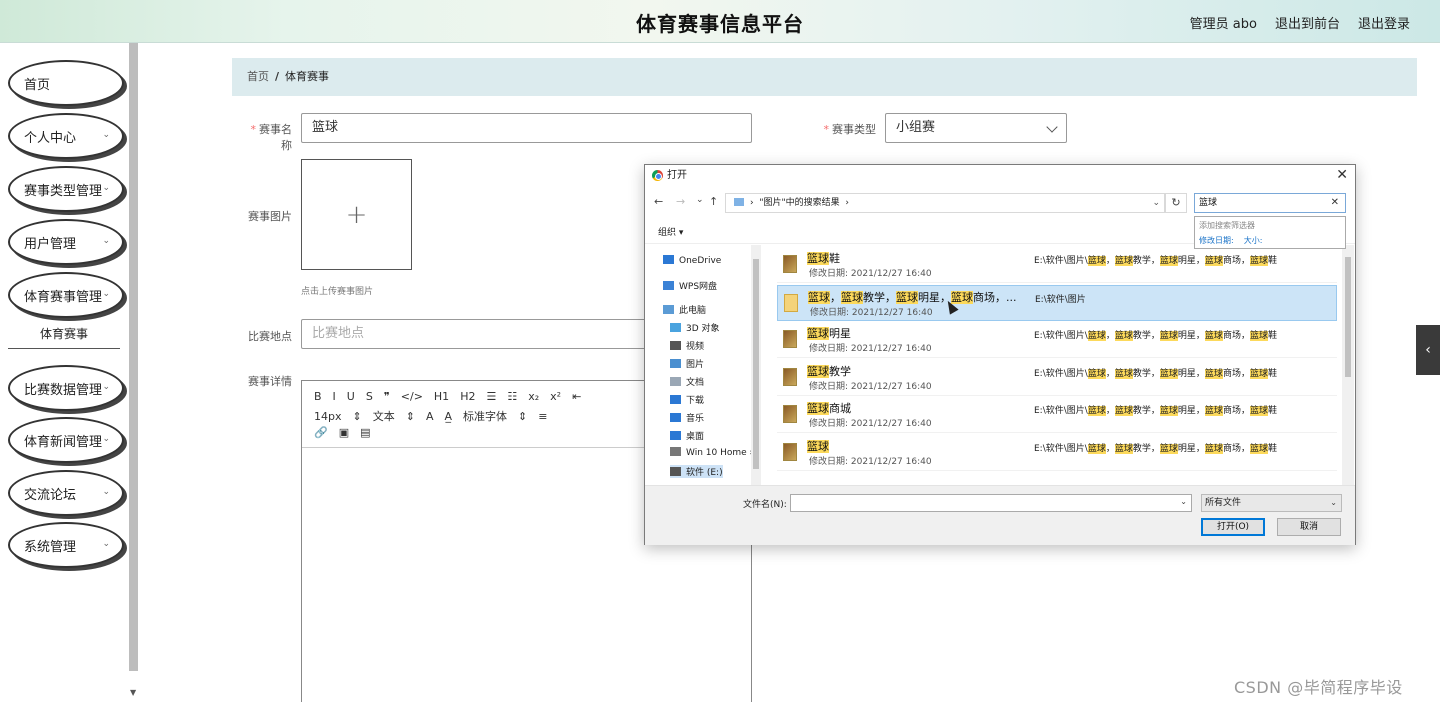 The image size is (1440, 702). What do you see at coordinates (1384, 22) in the screenshot?
I see `logout-link: 退出登录` at bounding box center [1384, 22].